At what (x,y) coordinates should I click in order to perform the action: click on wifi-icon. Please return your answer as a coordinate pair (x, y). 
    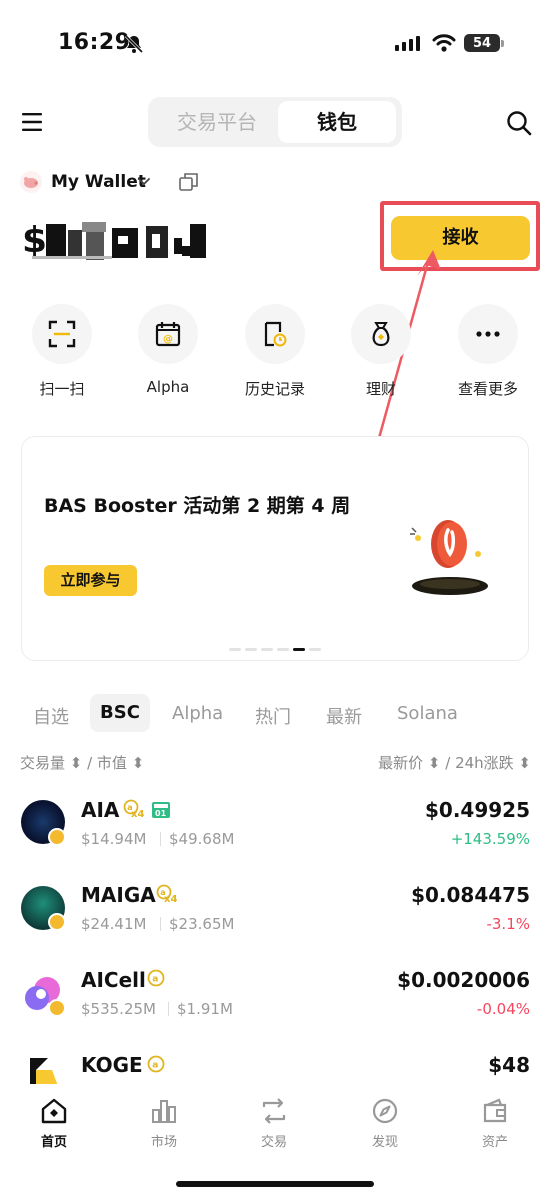
    Looking at the image, I should click on (444, 43).